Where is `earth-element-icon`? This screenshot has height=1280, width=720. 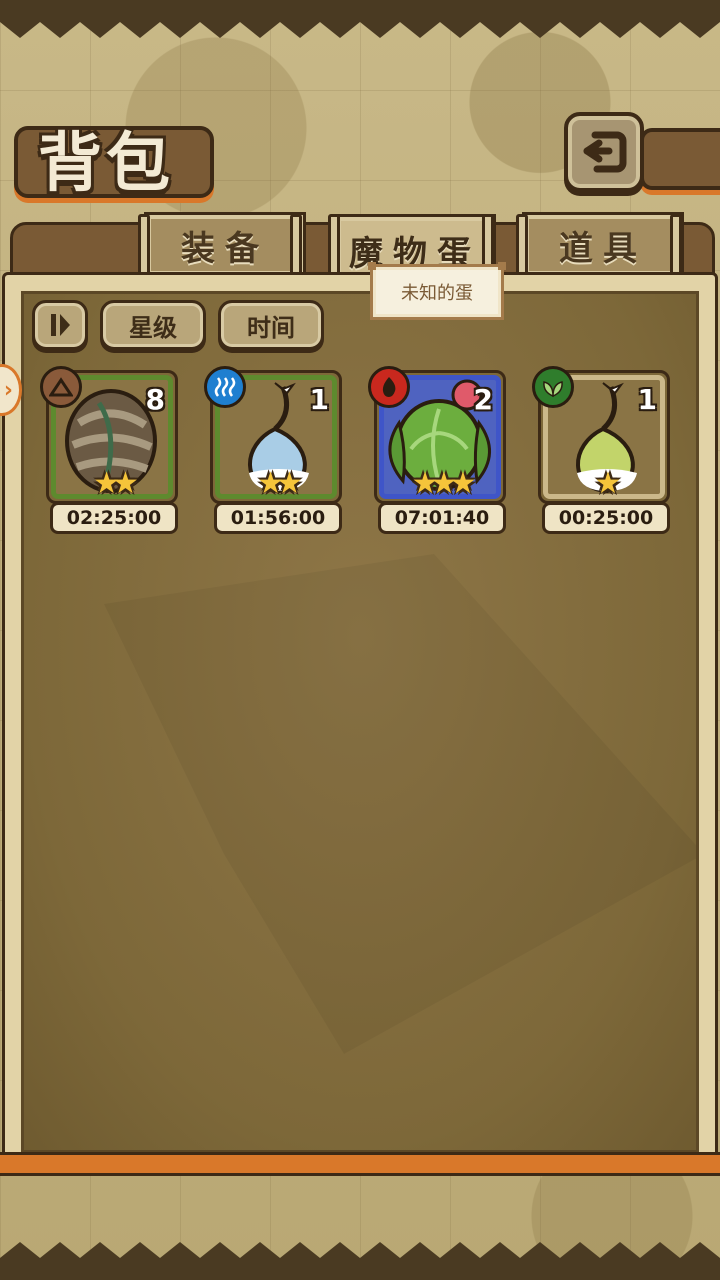
earth-element-icon is located at coordinates (61, 387).